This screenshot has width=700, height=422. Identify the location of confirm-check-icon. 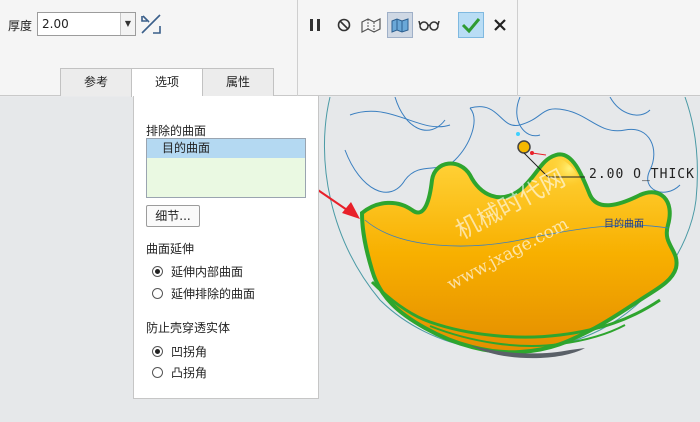
(471, 25).